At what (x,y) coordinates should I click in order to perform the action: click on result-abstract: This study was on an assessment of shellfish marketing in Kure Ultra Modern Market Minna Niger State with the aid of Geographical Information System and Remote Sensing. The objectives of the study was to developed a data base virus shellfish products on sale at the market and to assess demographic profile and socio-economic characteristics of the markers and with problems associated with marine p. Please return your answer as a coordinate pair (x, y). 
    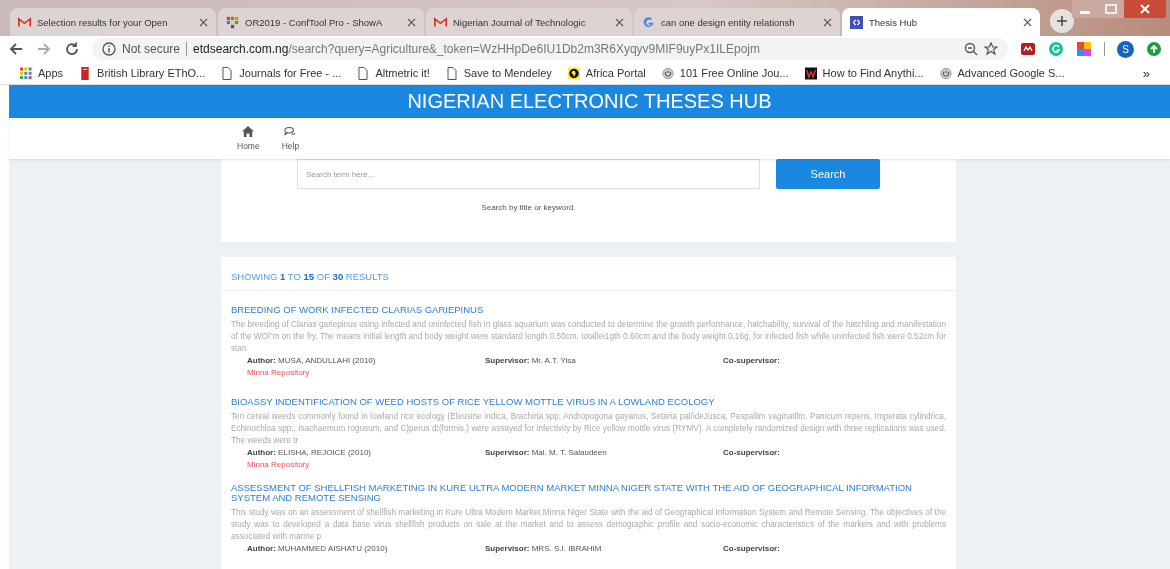
    Looking at the image, I should click on (588, 524).